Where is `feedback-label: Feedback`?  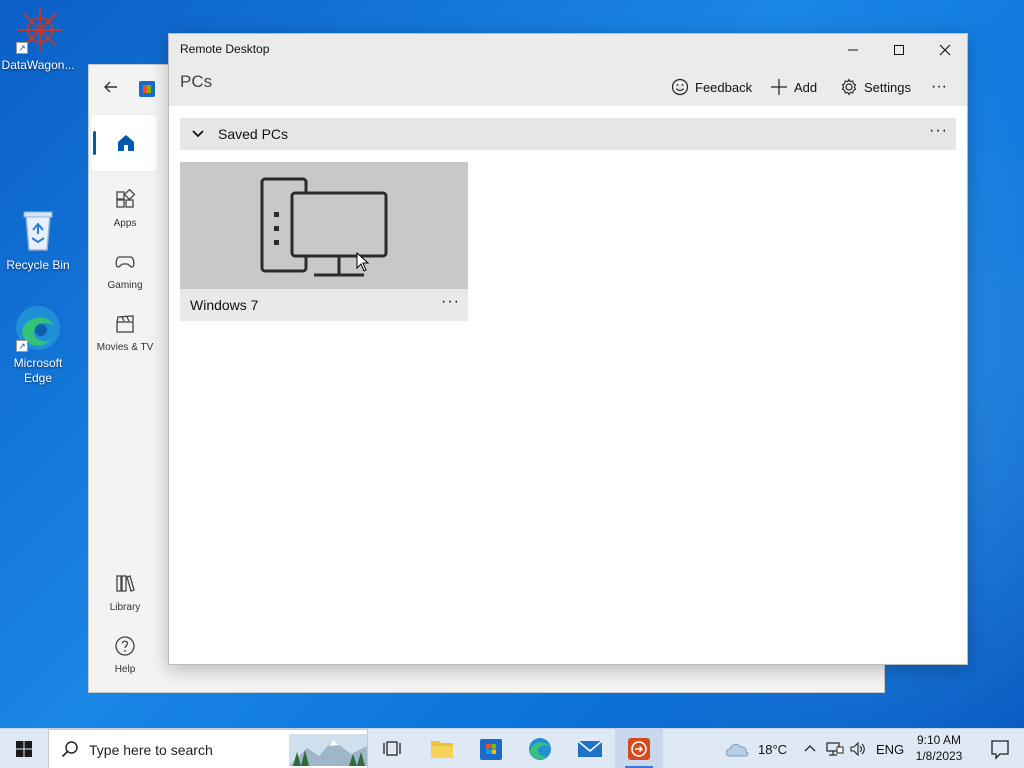 feedback-label: Feedback is located at coordinates (724, 87).